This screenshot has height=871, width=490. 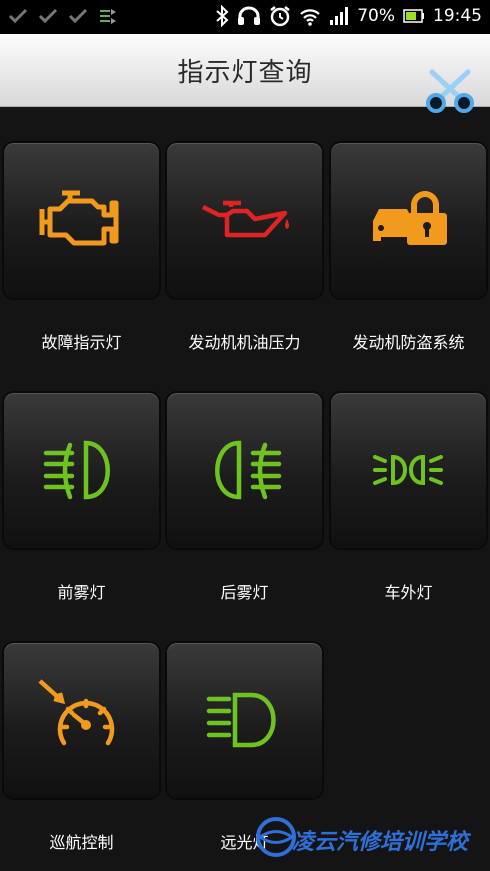 What do you see at coordinates (245, 73) in the screenshot?
I see `page-title: 指示灯查询` at bounding box center [245, 73].